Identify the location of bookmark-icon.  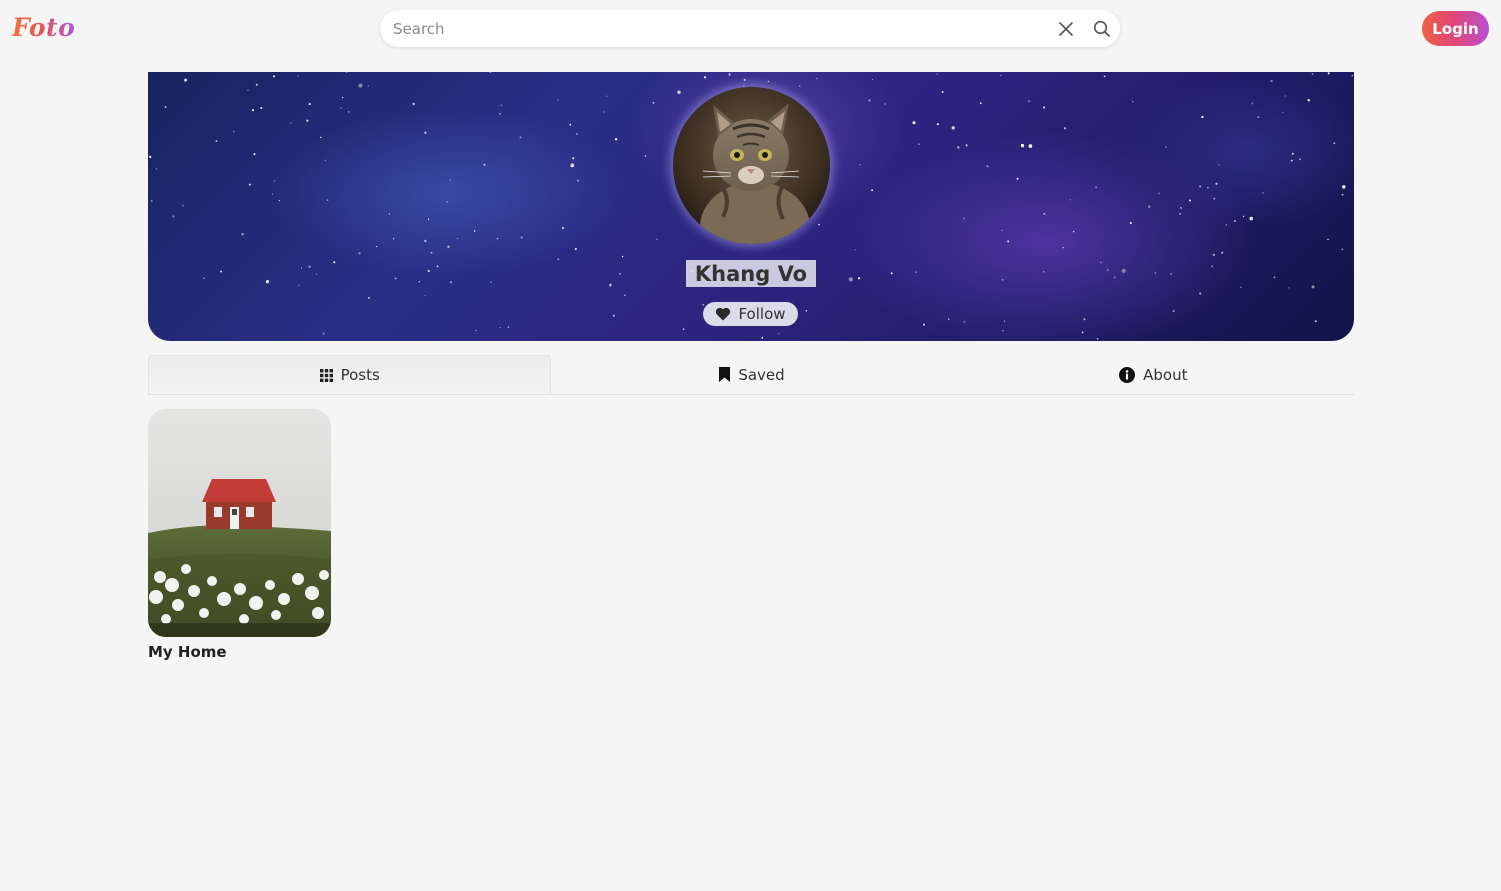
(725, 374).